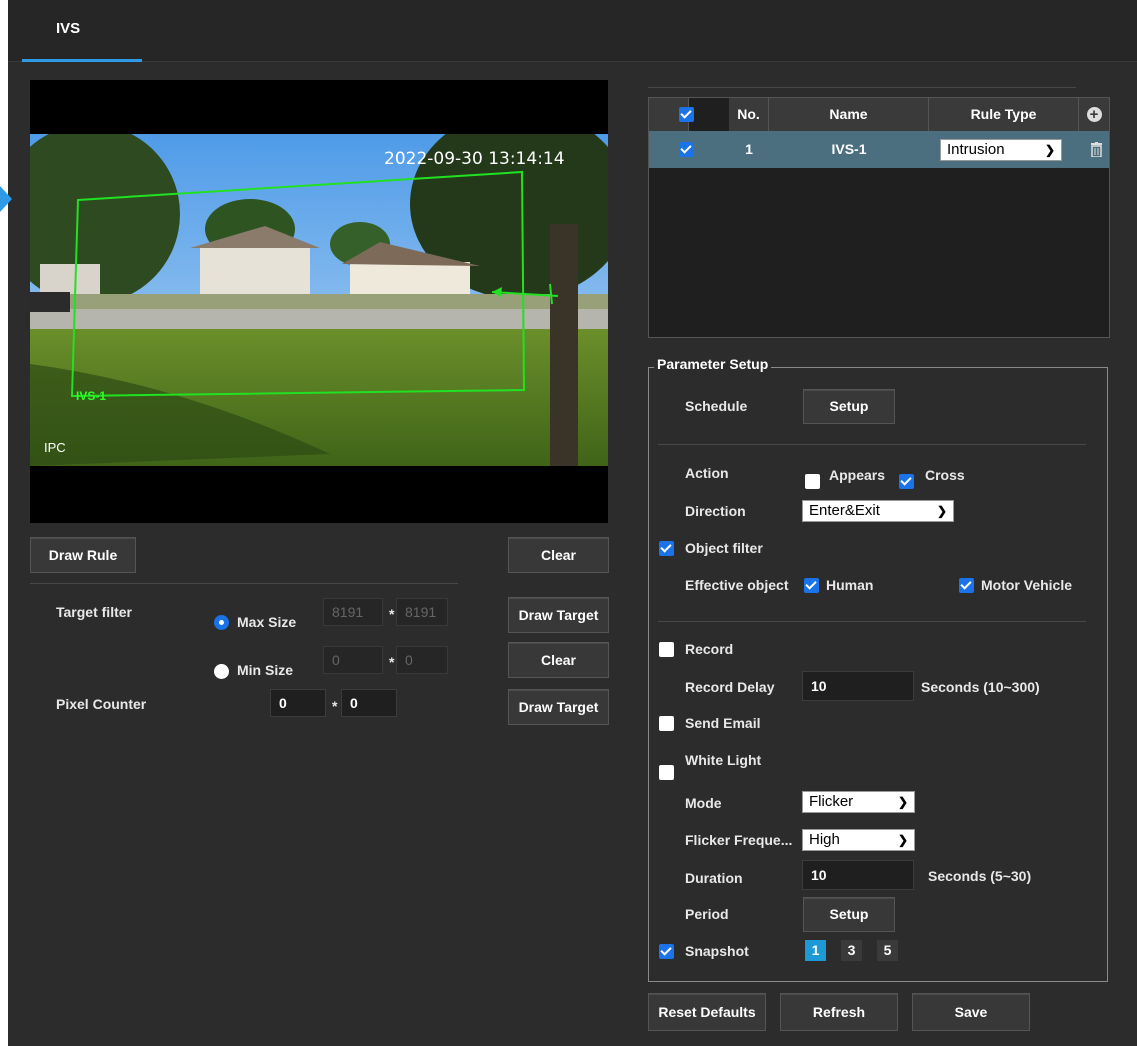  I want to click on draw-target-2-label: Draw Target, so click(558, 707).